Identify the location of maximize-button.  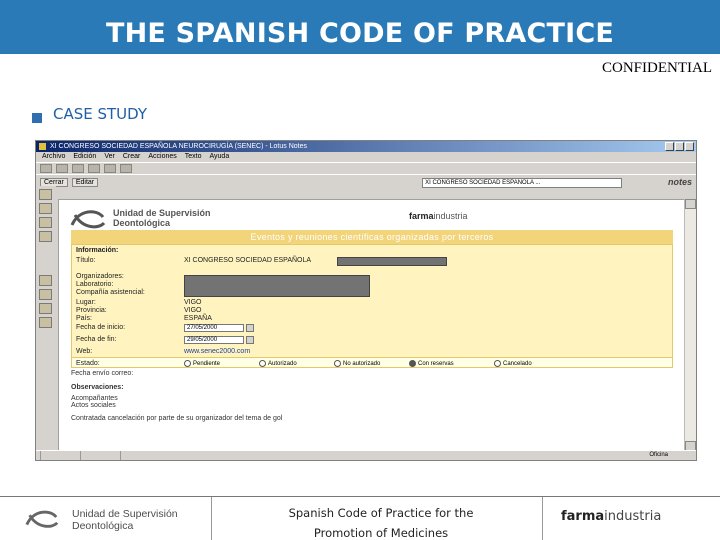
(679, 146).